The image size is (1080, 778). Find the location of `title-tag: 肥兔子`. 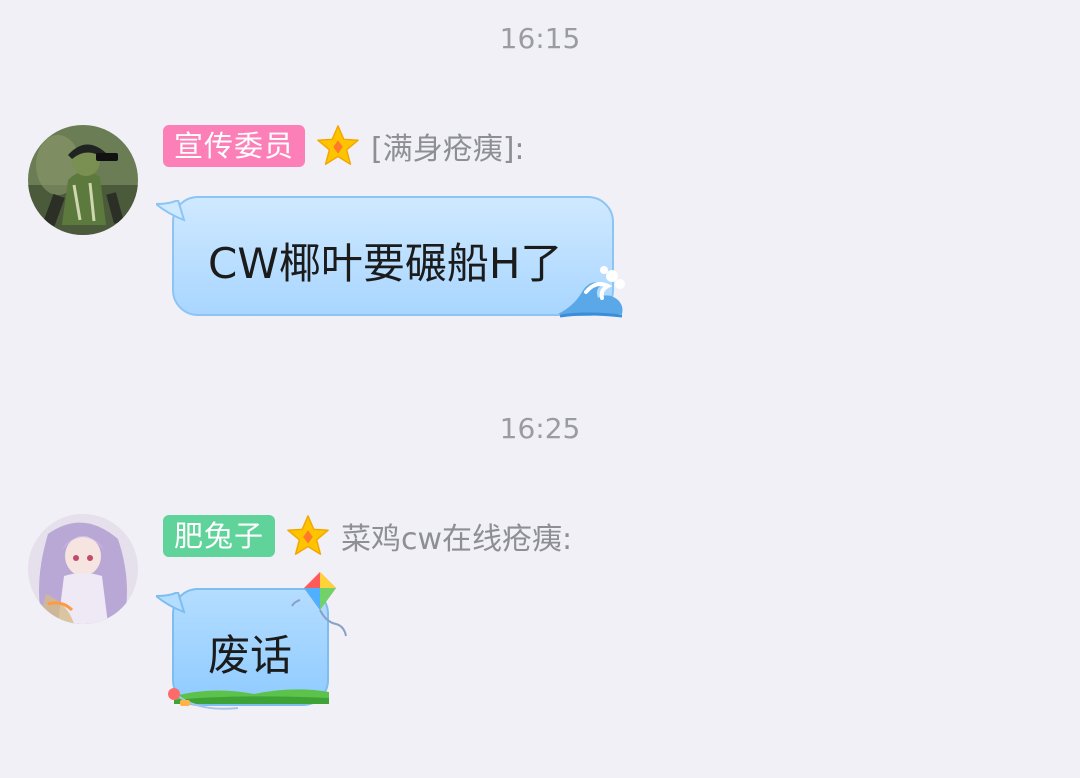

title-tag: 肥兔子 is located at coordinates (219, 536).